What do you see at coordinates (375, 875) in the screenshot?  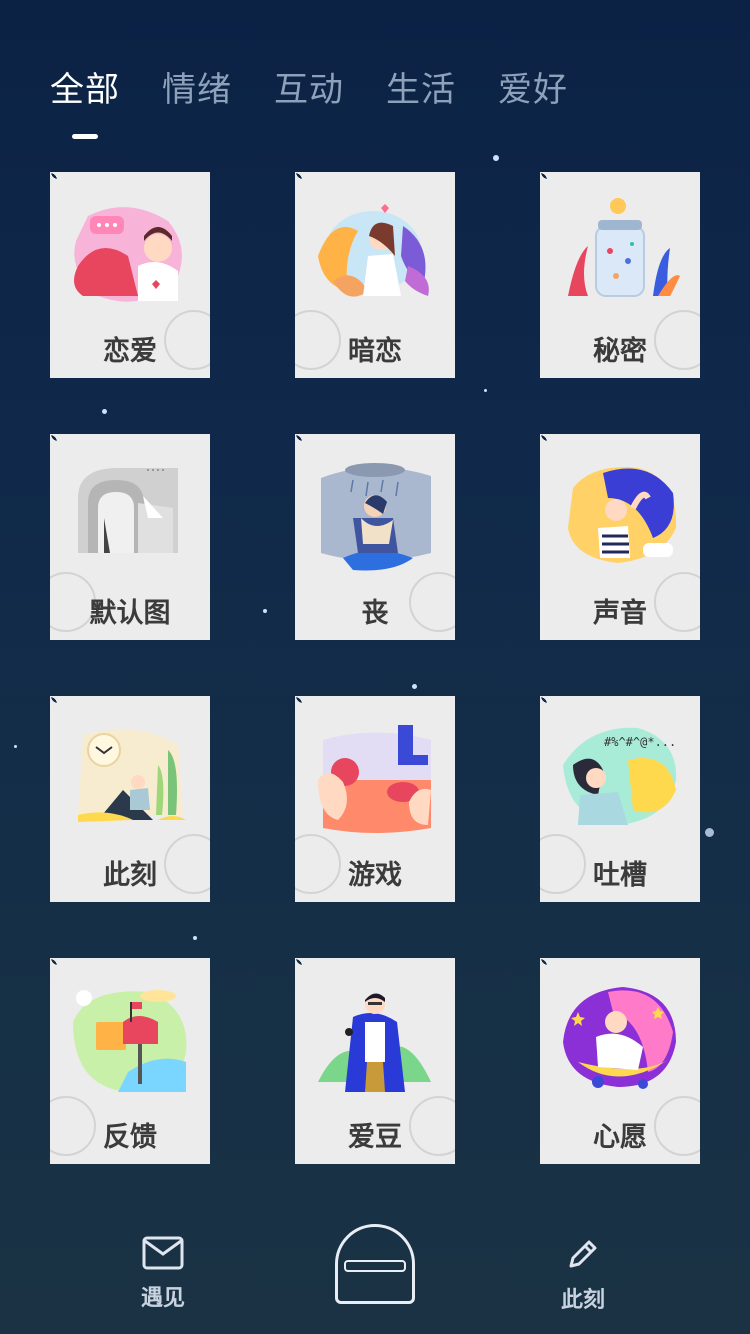 I see `stamp-label: 游戏` at bounding box center [375, 875].